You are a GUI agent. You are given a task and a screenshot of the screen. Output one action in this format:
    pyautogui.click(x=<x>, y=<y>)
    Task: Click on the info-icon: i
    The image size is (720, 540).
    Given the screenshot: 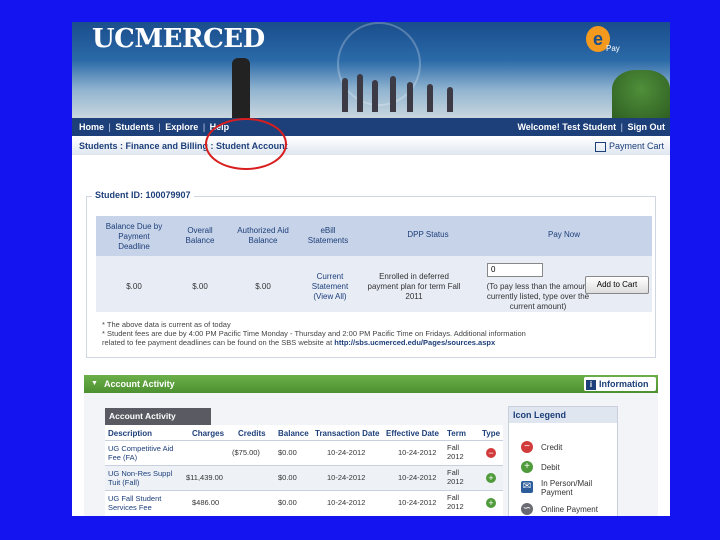 What is the action you would take?
    pyautogui.click(x=591, y=384)
    